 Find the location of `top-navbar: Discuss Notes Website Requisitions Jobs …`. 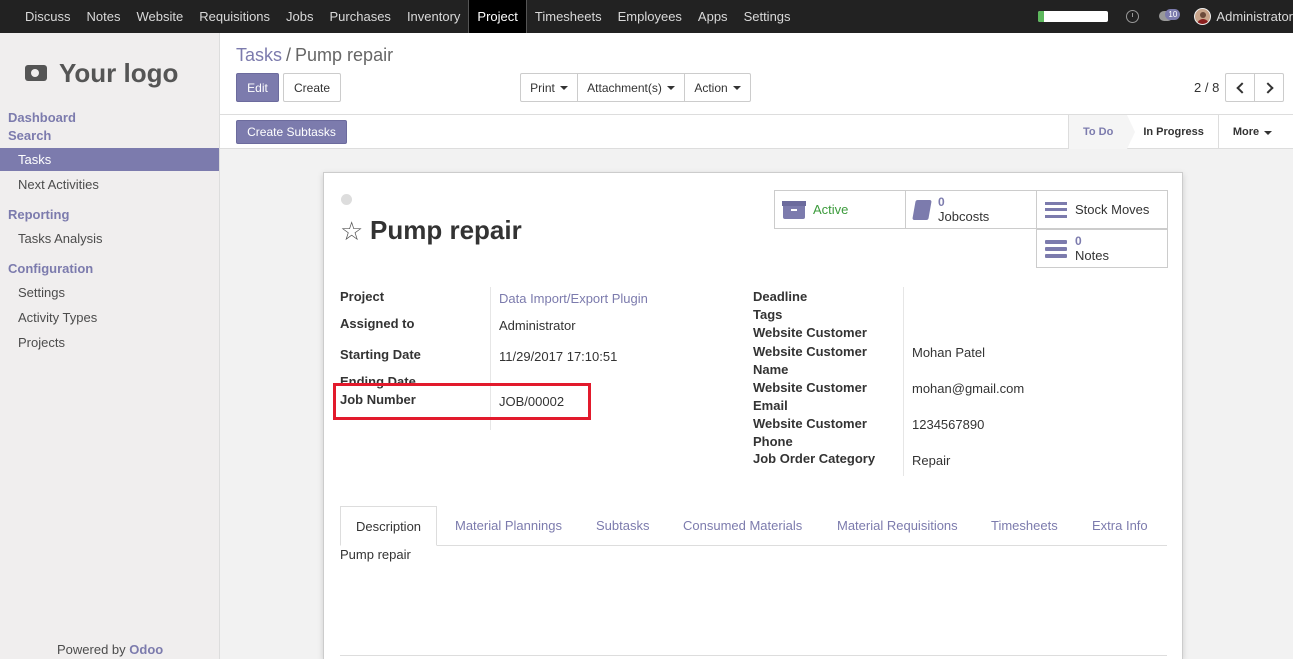

top-navbar: Discuss Notes Website Requisitions Jobs … is located at coordinates (646, 16).